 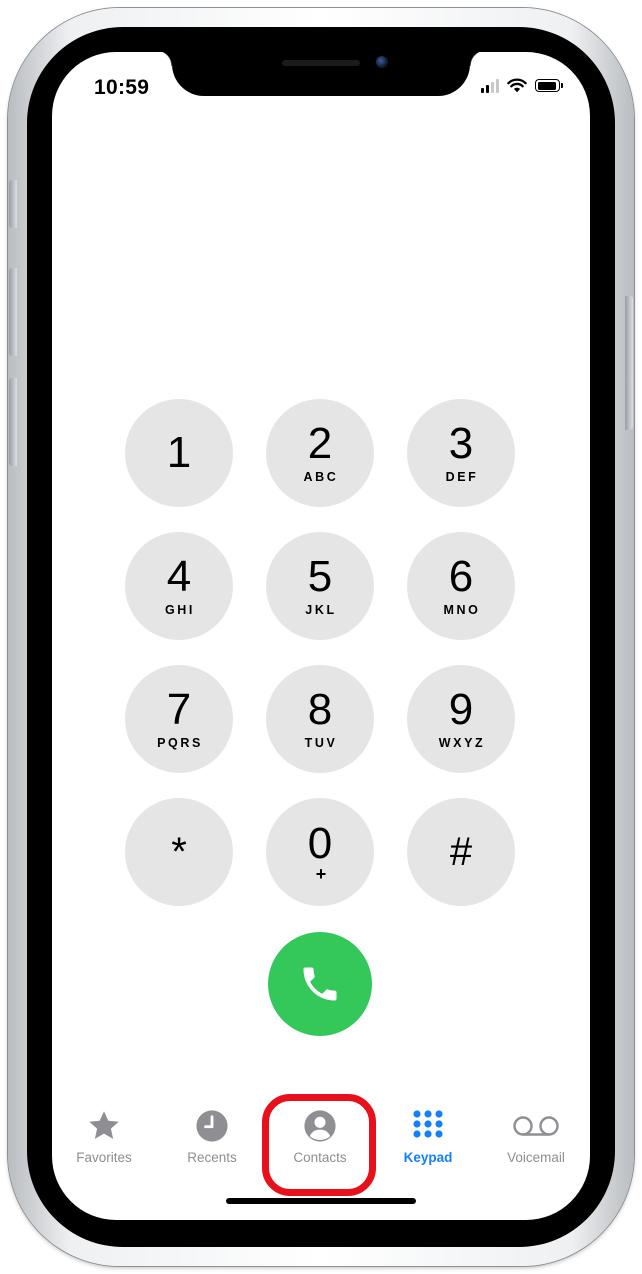 What do you see at coordinates (462, 477) in the screenshot?
I see `key-letters: DEF` at bounding box center [462, 477].